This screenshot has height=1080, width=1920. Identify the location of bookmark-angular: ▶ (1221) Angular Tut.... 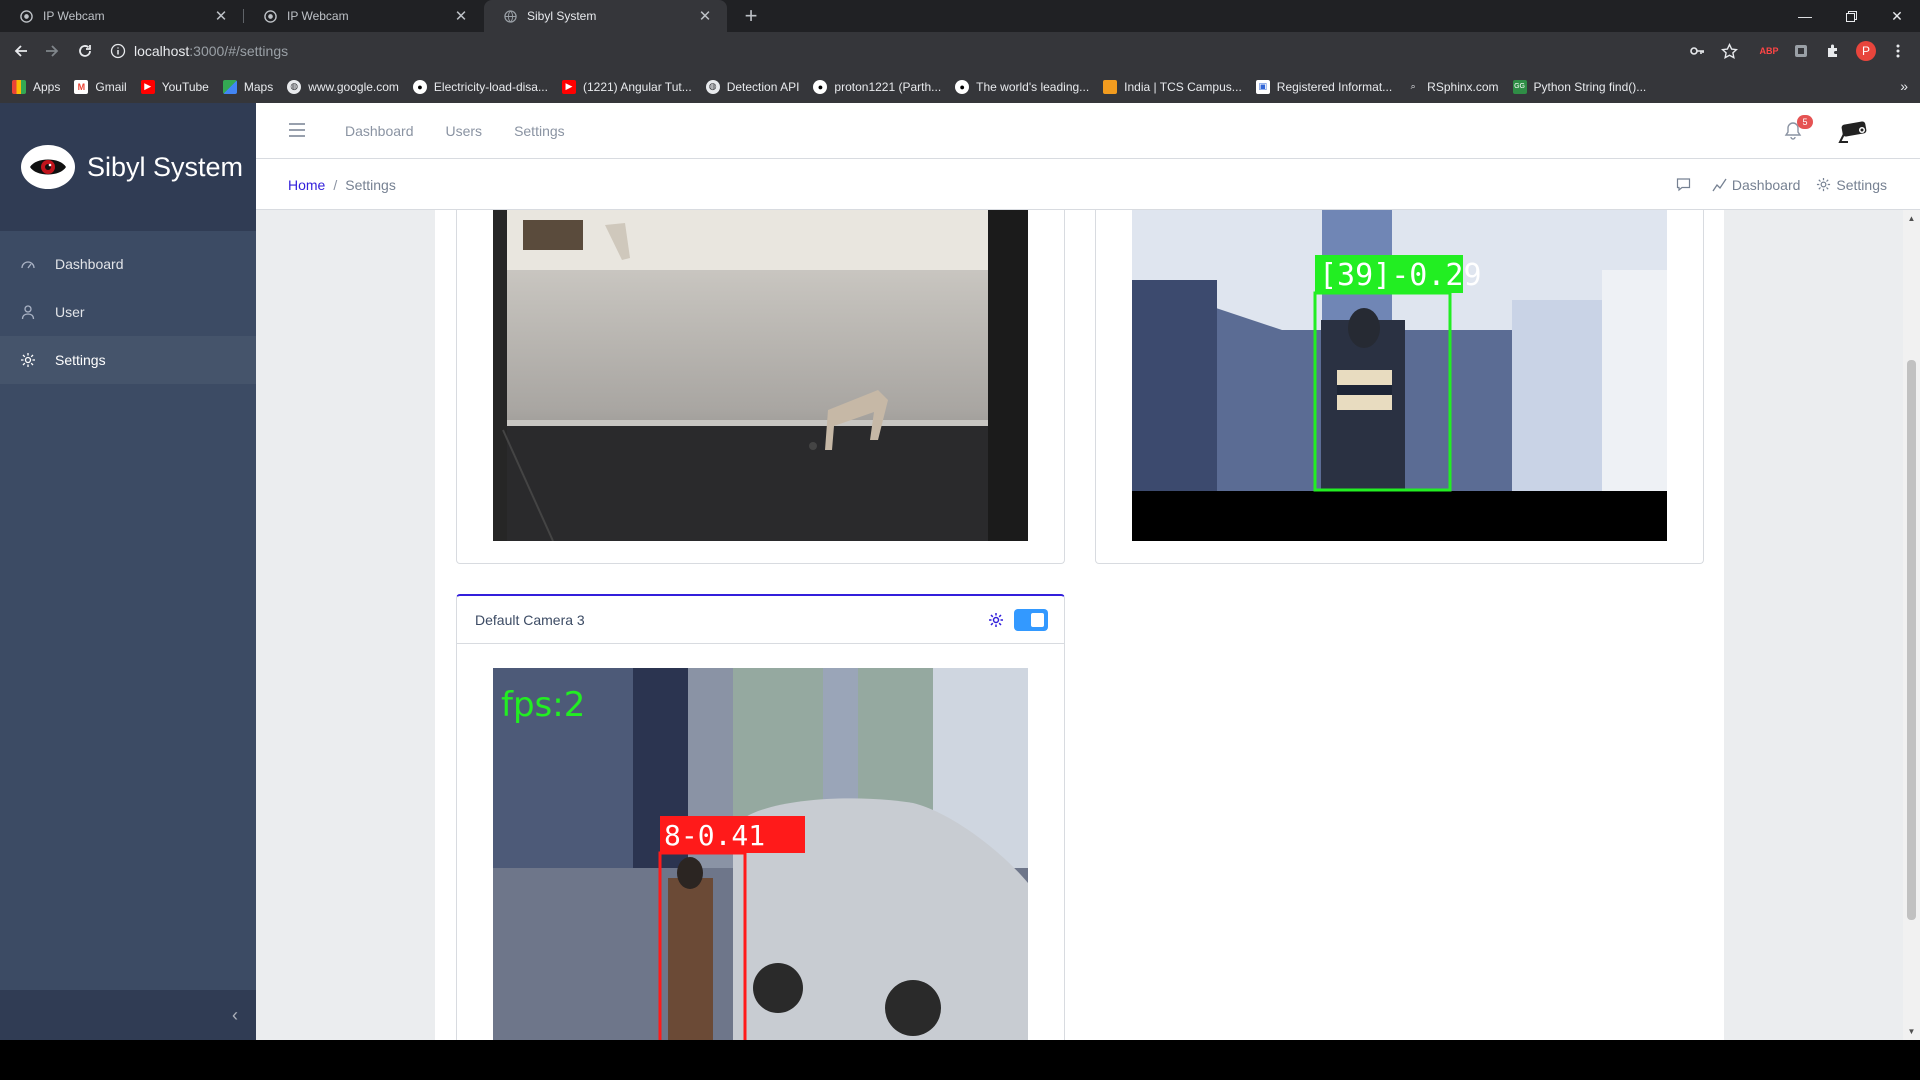
(626, 86).